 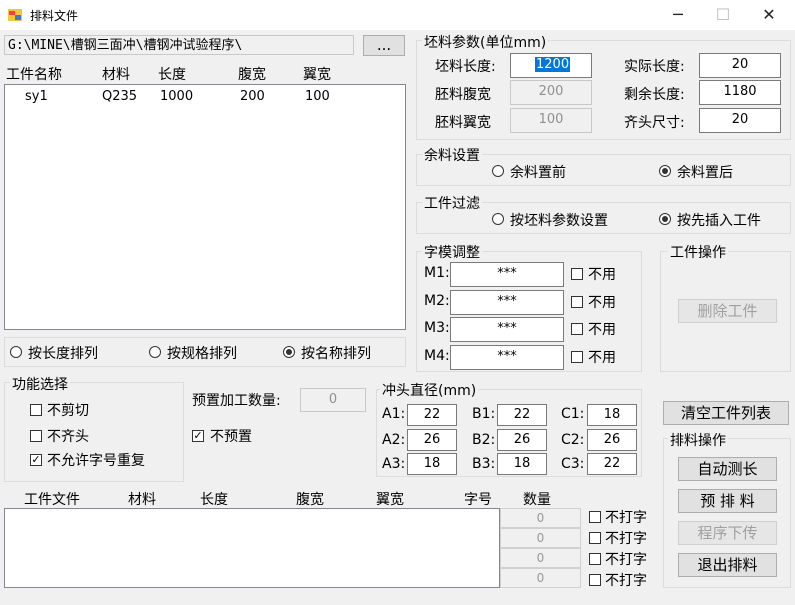 I want to click on col2-header-web: 腹宽, so click(x=310, y=499).